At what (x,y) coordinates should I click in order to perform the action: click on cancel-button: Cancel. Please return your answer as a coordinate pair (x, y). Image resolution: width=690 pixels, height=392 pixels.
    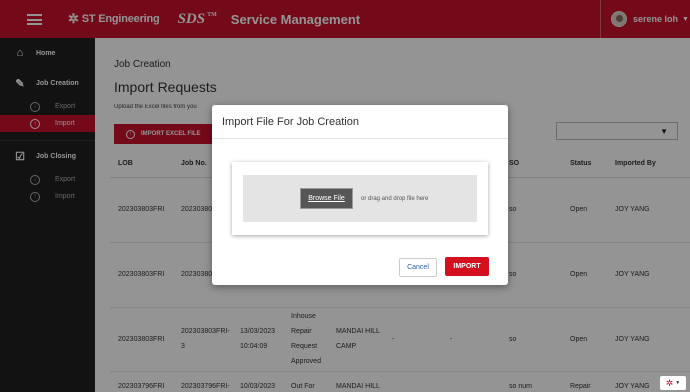
    Looking at the image, I should click on (418, 267).